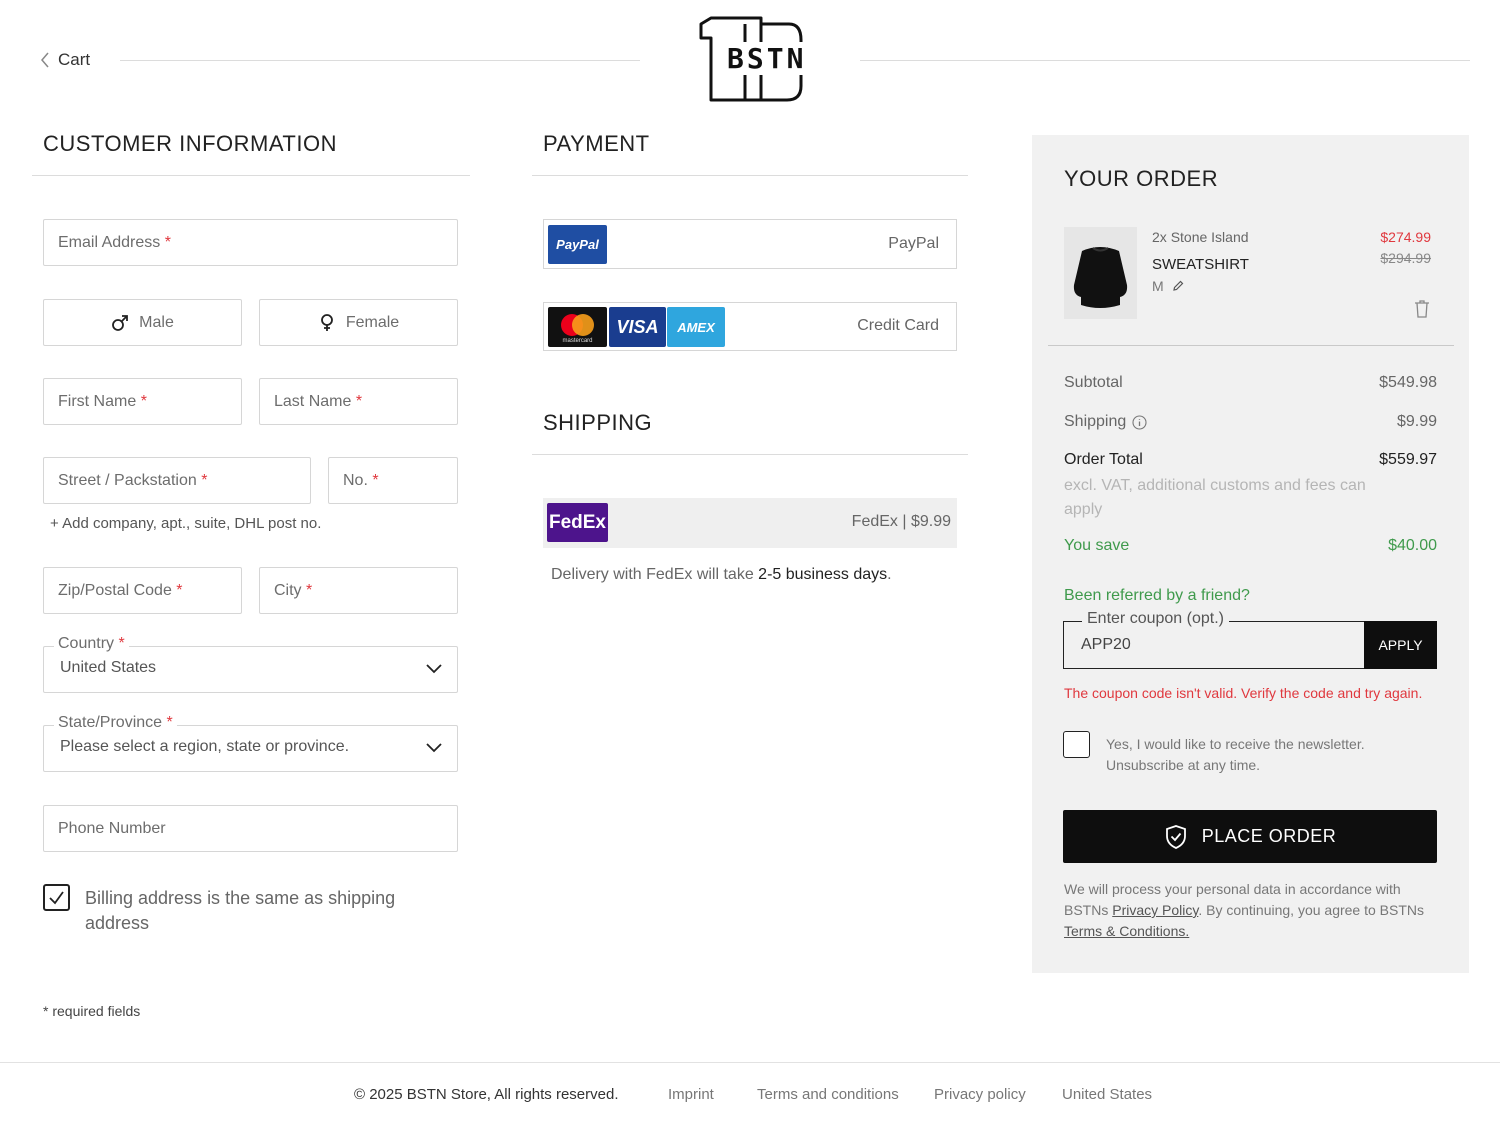  Describe the element at coordinates (393, 480) in the screenshot. I see `house-number-field: No. *` at that location.